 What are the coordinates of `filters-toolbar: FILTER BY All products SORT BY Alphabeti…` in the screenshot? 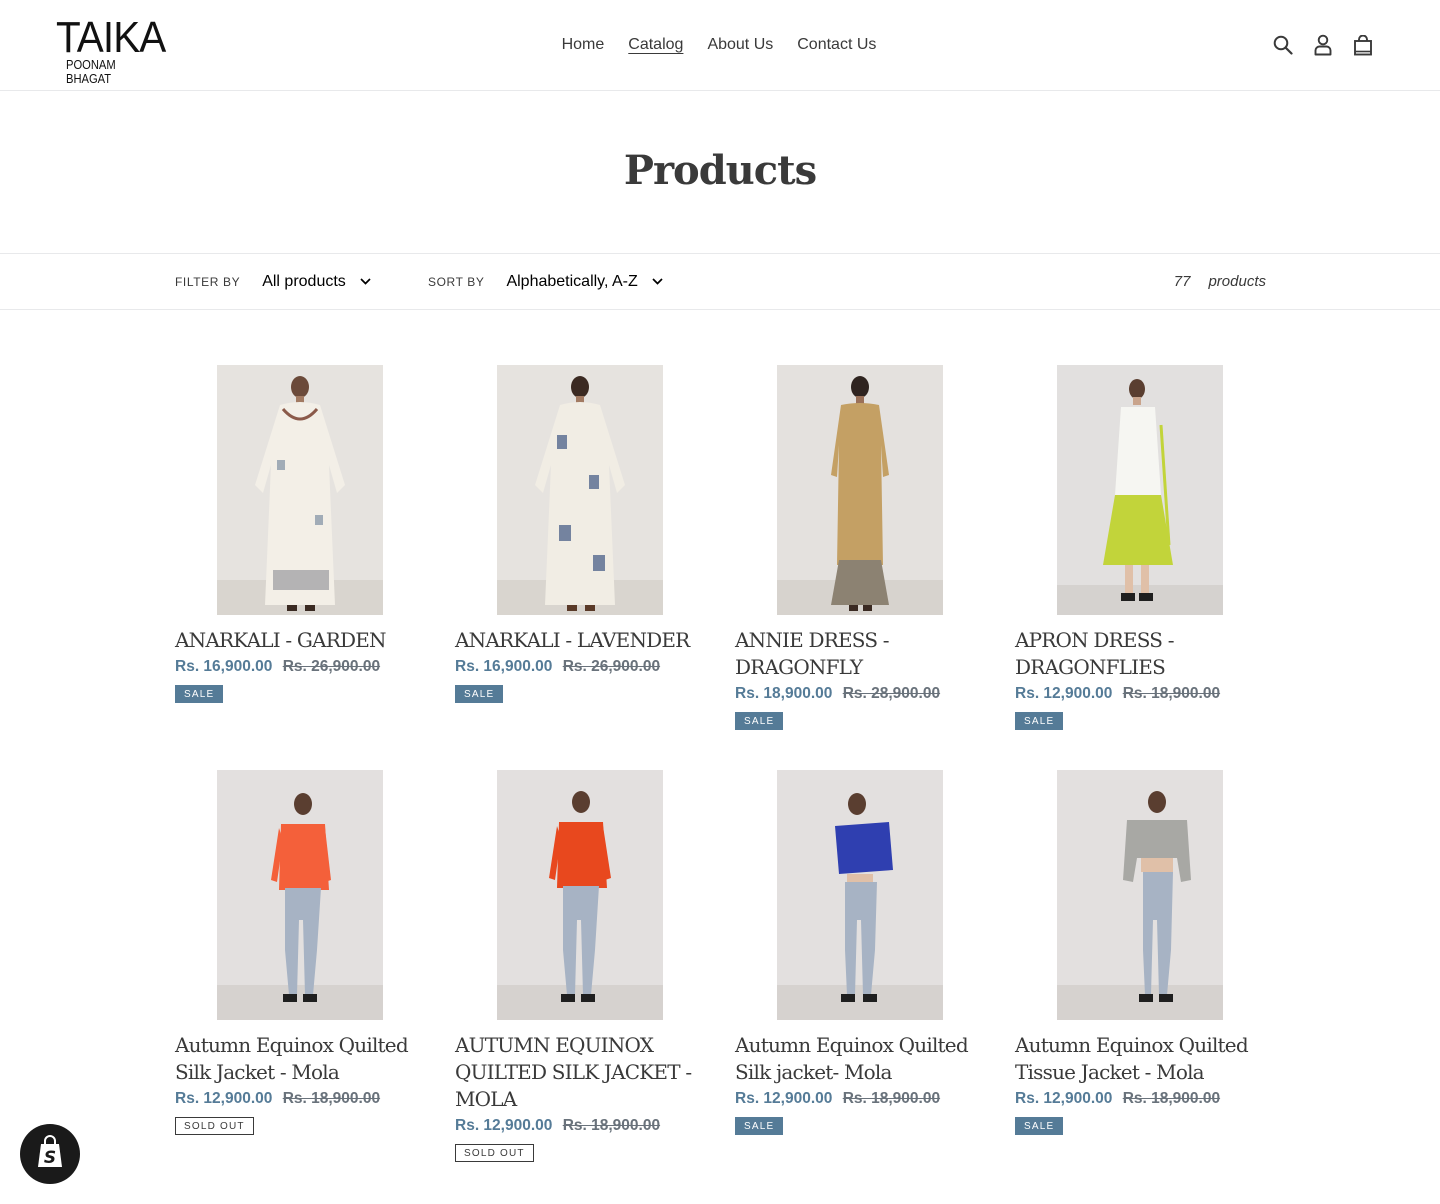 It's located at (720, 281).